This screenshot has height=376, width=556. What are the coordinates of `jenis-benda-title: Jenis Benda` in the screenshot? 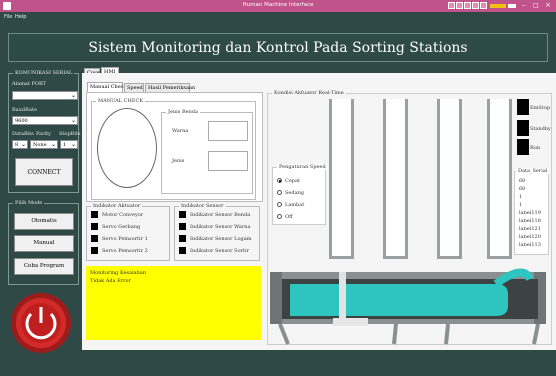 It's located at (183, 112).